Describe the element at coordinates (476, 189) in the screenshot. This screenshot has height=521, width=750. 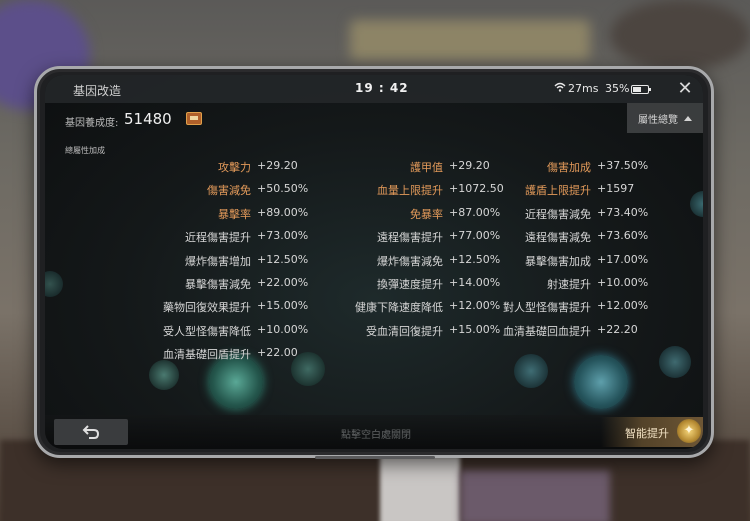
I see `stat-value: +1072.50` at that location.